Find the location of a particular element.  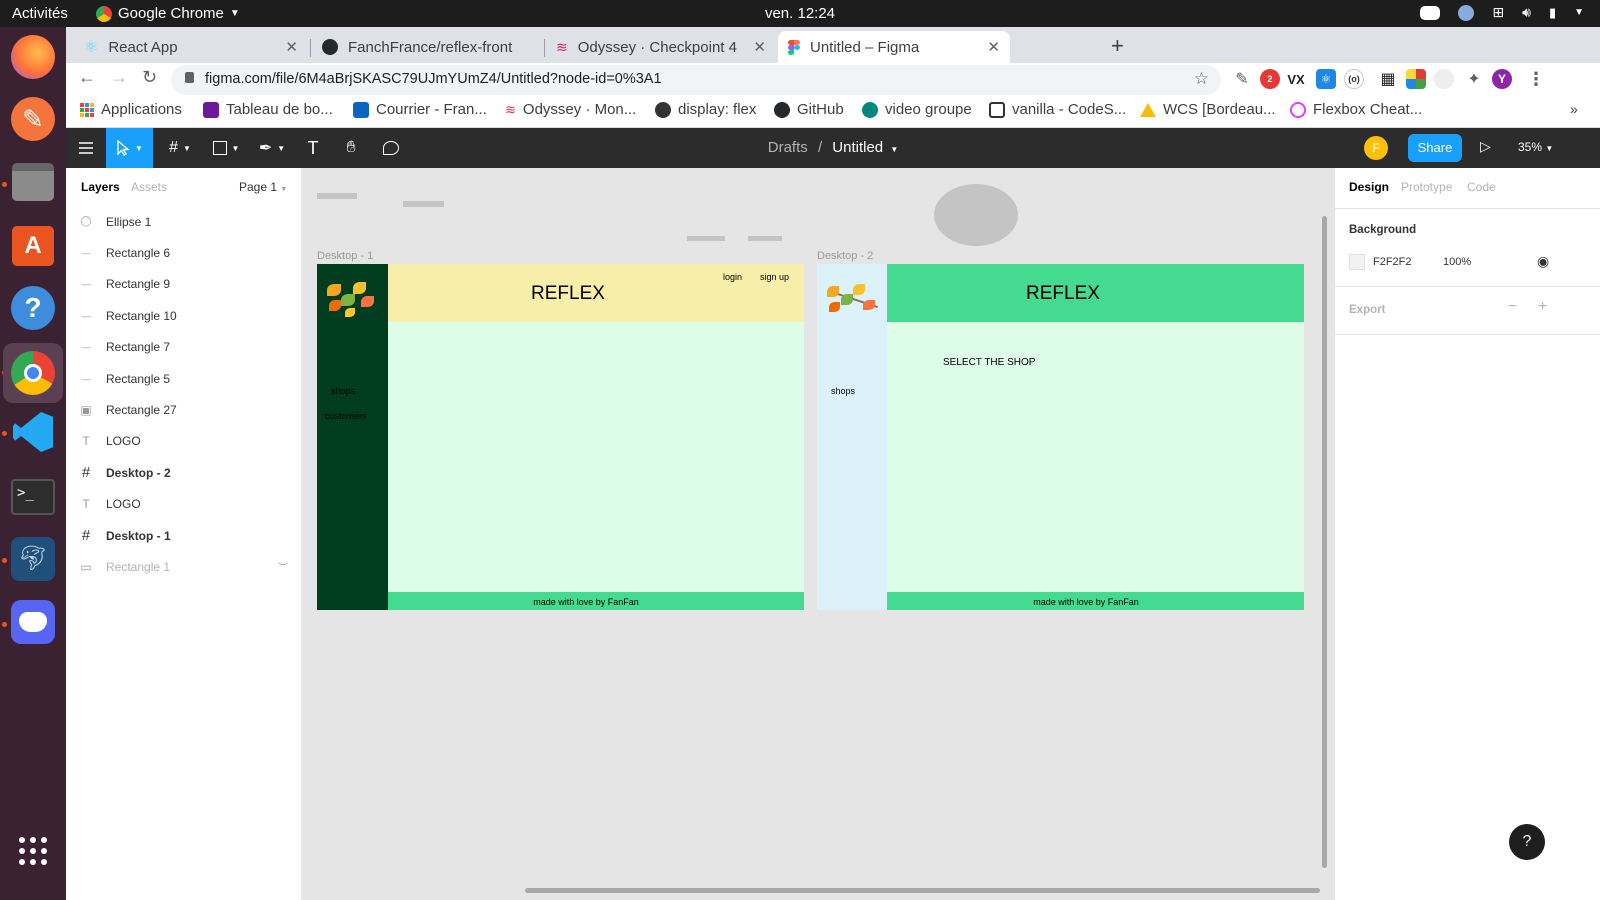

background-swatch is located at coordinates (1357, 262).